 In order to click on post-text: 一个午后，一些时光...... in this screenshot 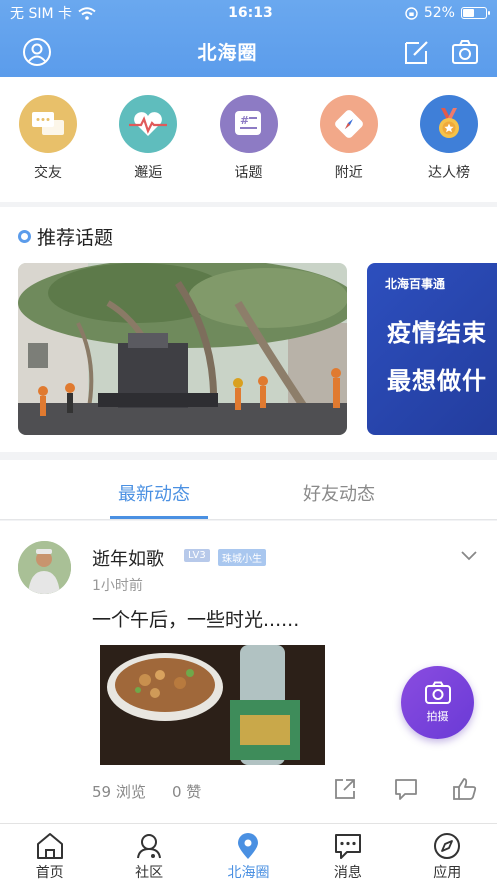, I will do `click(196, 620)`.